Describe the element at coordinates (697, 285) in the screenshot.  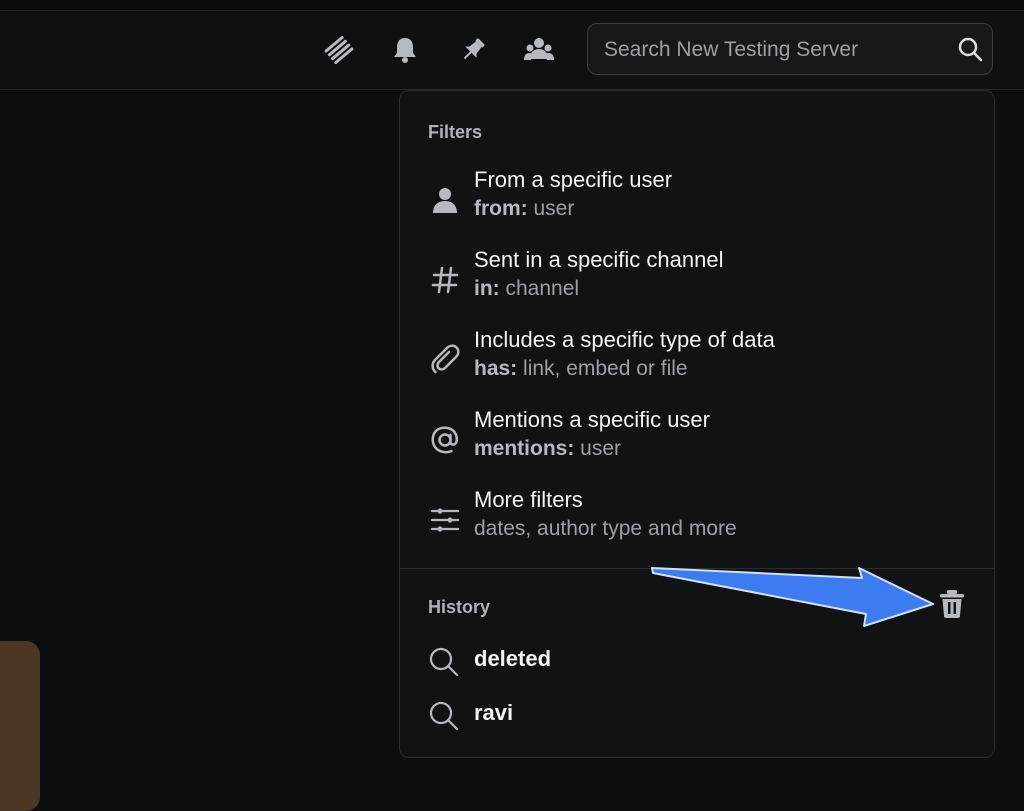
I see `filter-in-channel: Sent in a specific channel in: channel` at that location.